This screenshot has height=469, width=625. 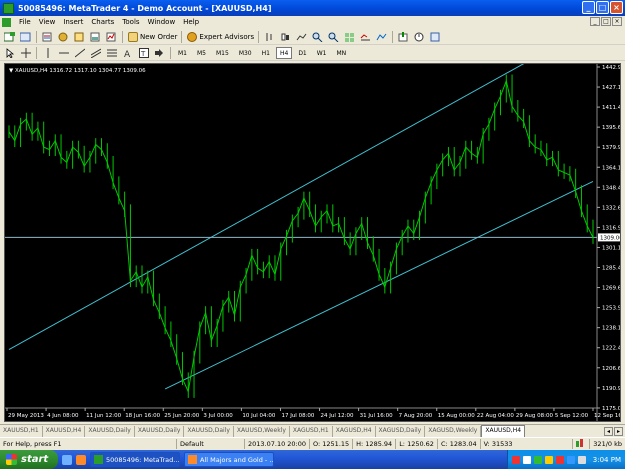 I want to click on auto-scroll-icon, so click(x=381, y=37).